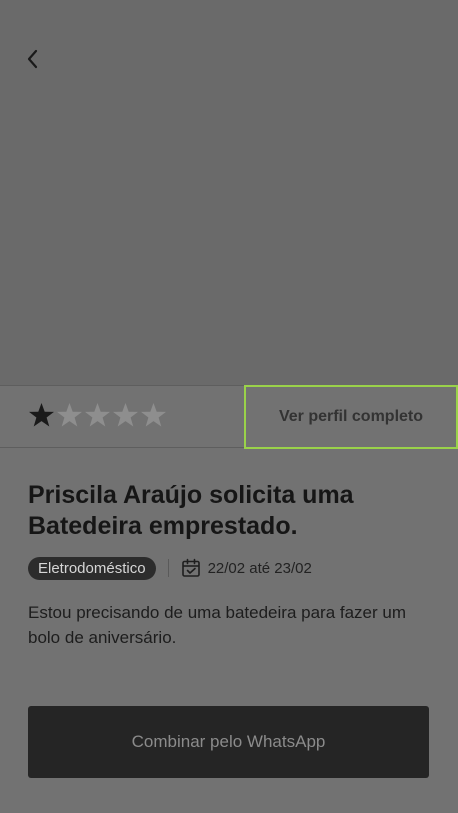  What do you see at coordinates (190, 567) in the screenshot?
I see `calendar-icon` at bounding box center [190, 567].